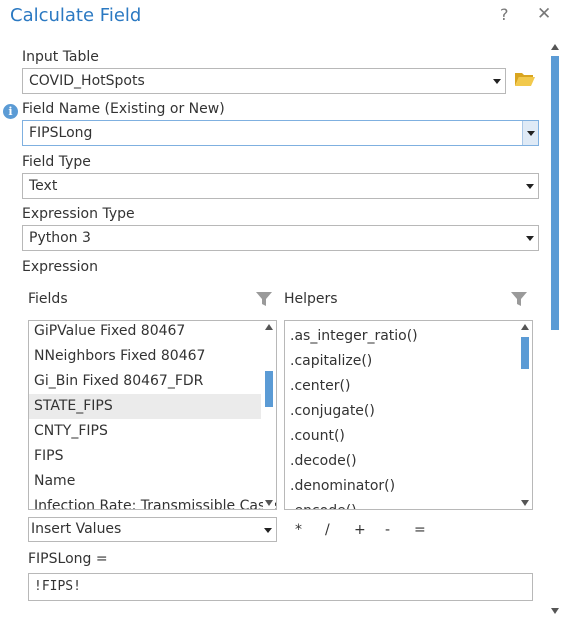 The height and width of the screenshot is (620, 564). I want to click on list-item: .count(), so click(317, 436).